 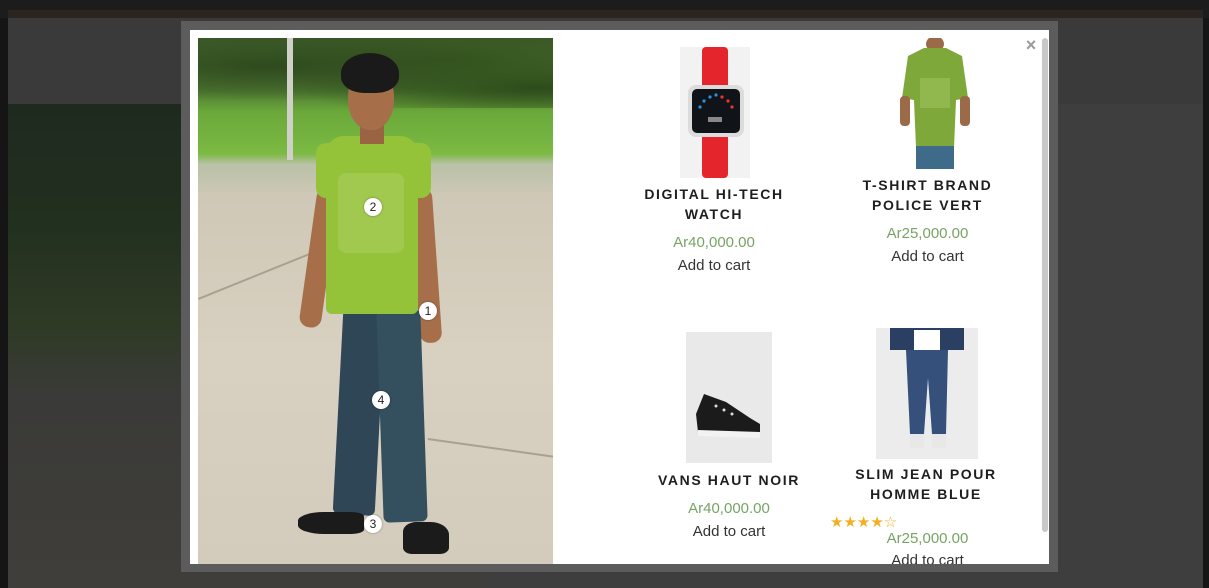 I want to click on jeans-image-icon, so click(x=927, y=388).